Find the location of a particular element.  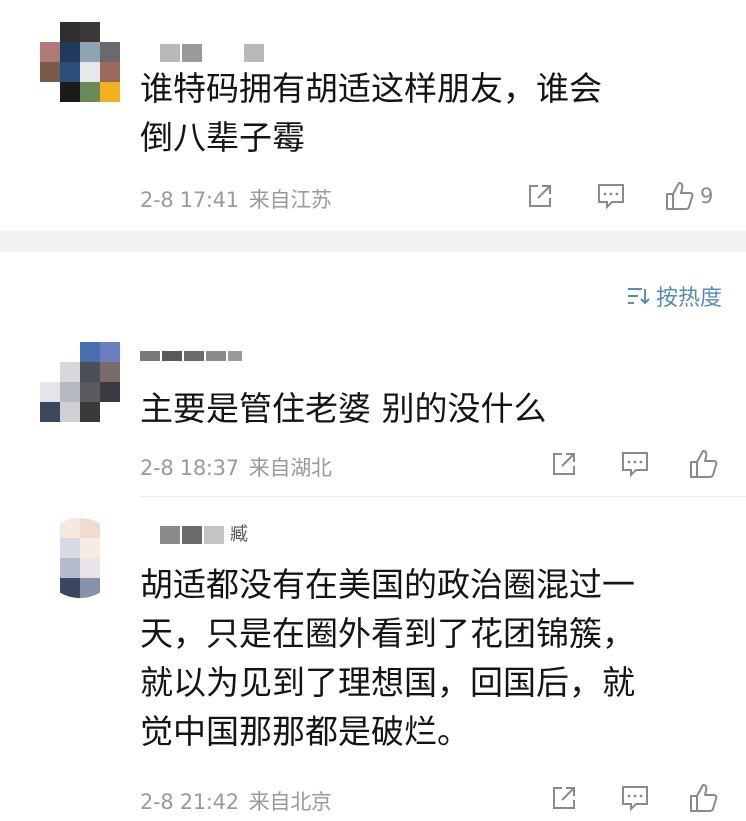

comment-meta: 2-8 21:42 来自北京 is located at coordinates (241, 801).